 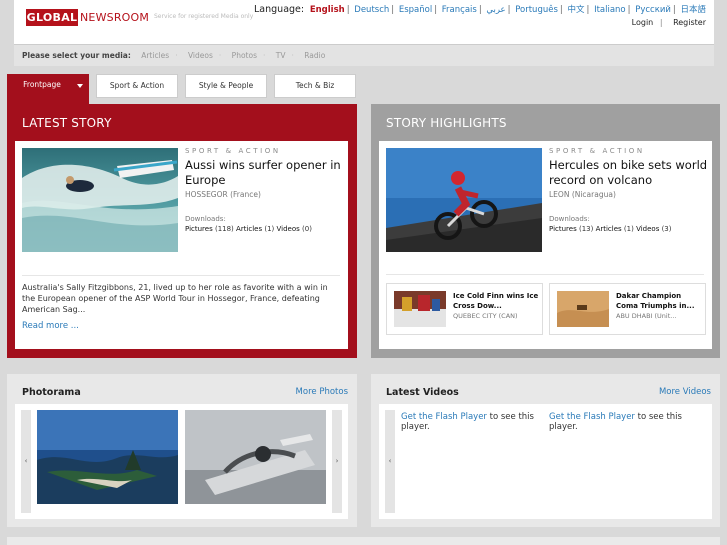 What do you see at coordinates (80, 86) in the screenshot?
I see `chevron-down-icon` at bounding box center [80, 86].